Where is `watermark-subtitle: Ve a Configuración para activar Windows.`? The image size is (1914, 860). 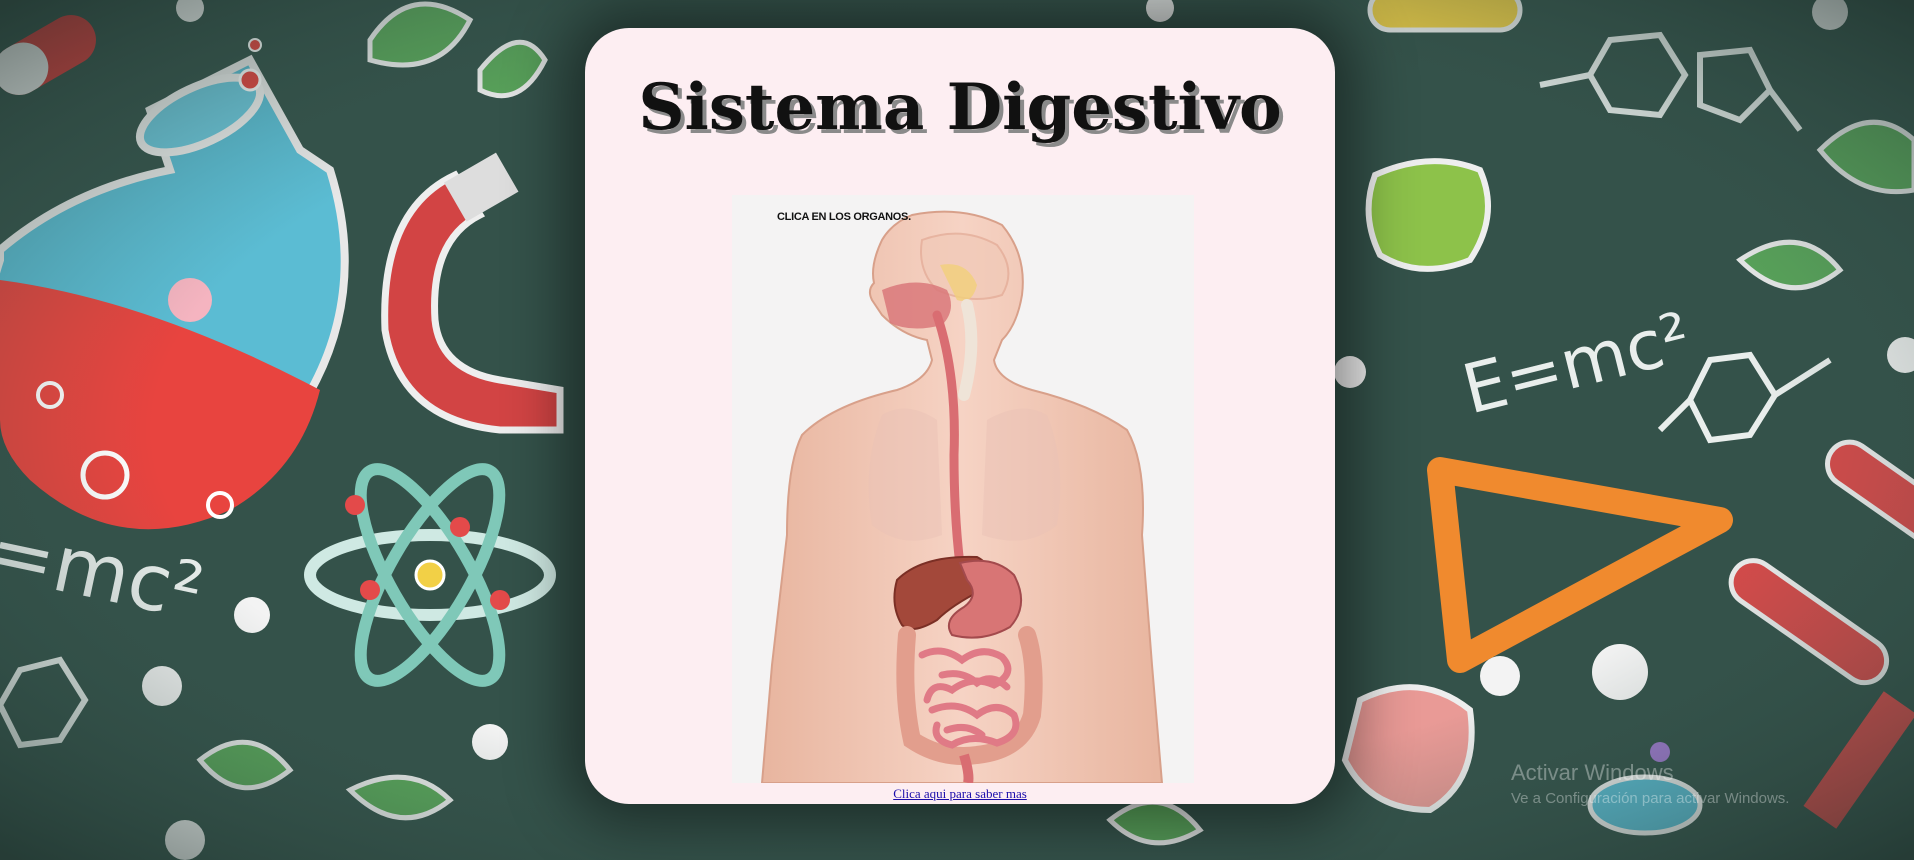 watermark-subtitle: Ve a Configuración para activar Windows. is located at coordinates (1650, 798).